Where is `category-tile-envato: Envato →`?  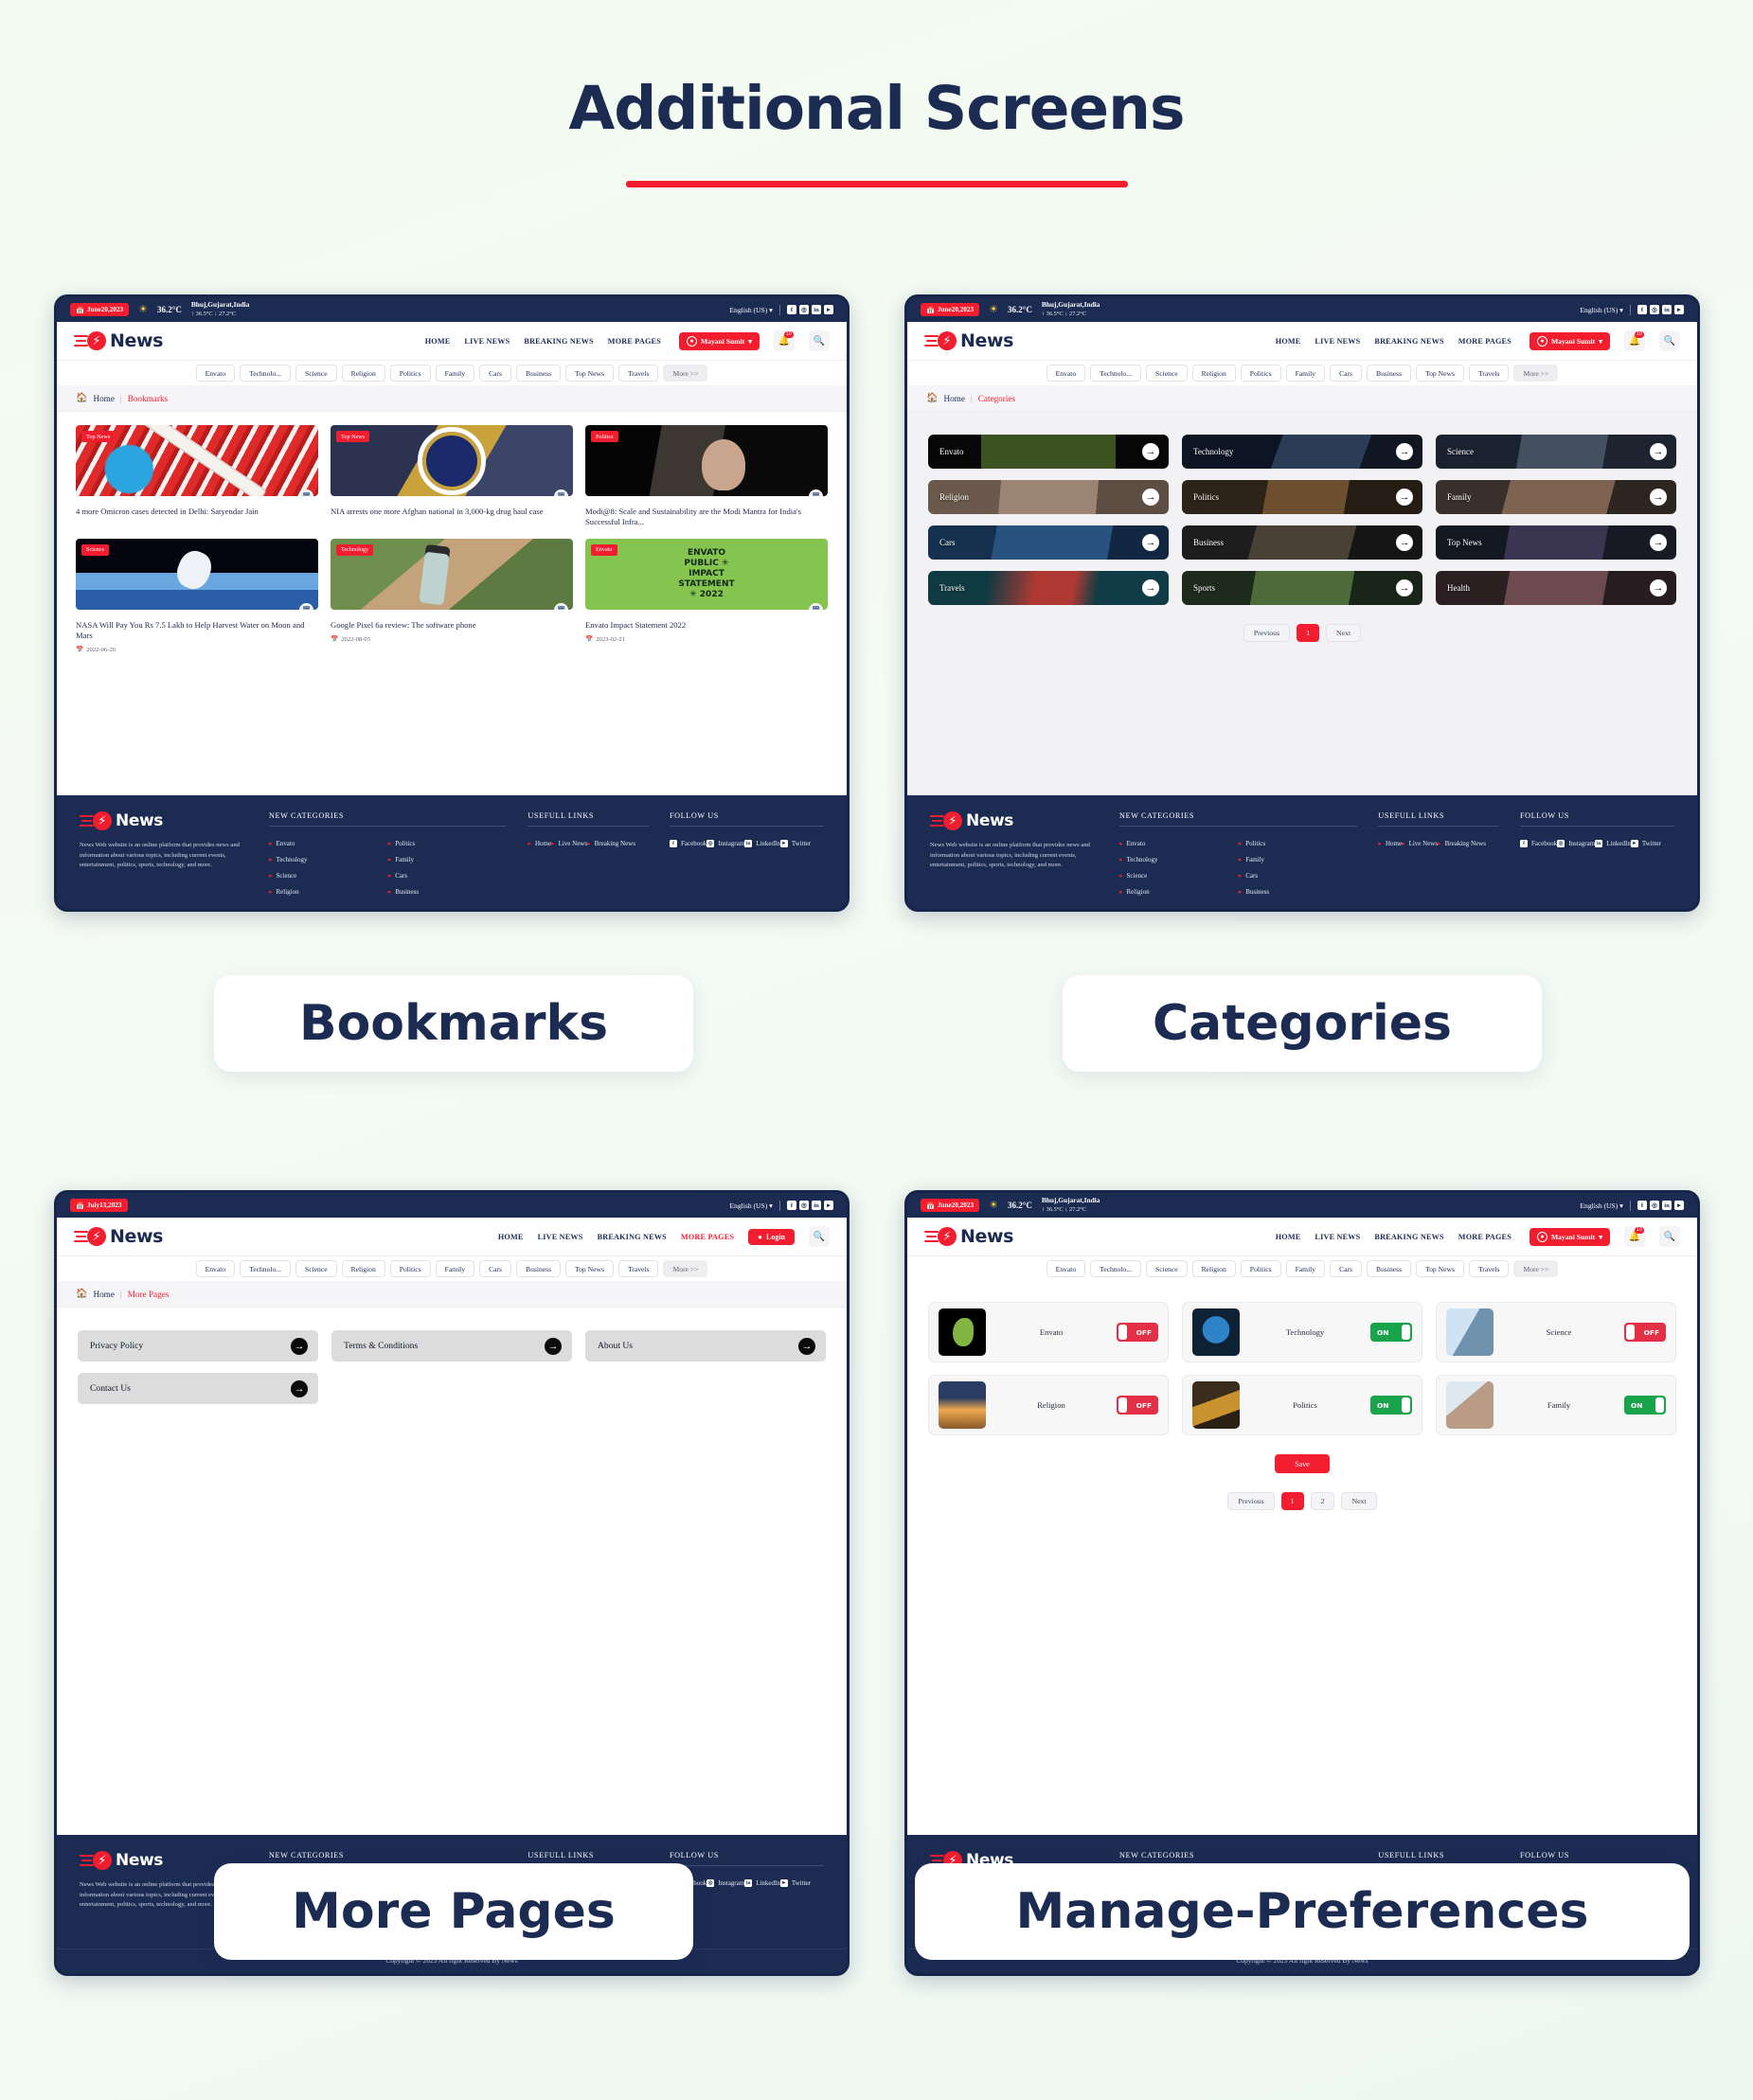 category-tile-envato: Envato → is located at coordinates (1048, 452).